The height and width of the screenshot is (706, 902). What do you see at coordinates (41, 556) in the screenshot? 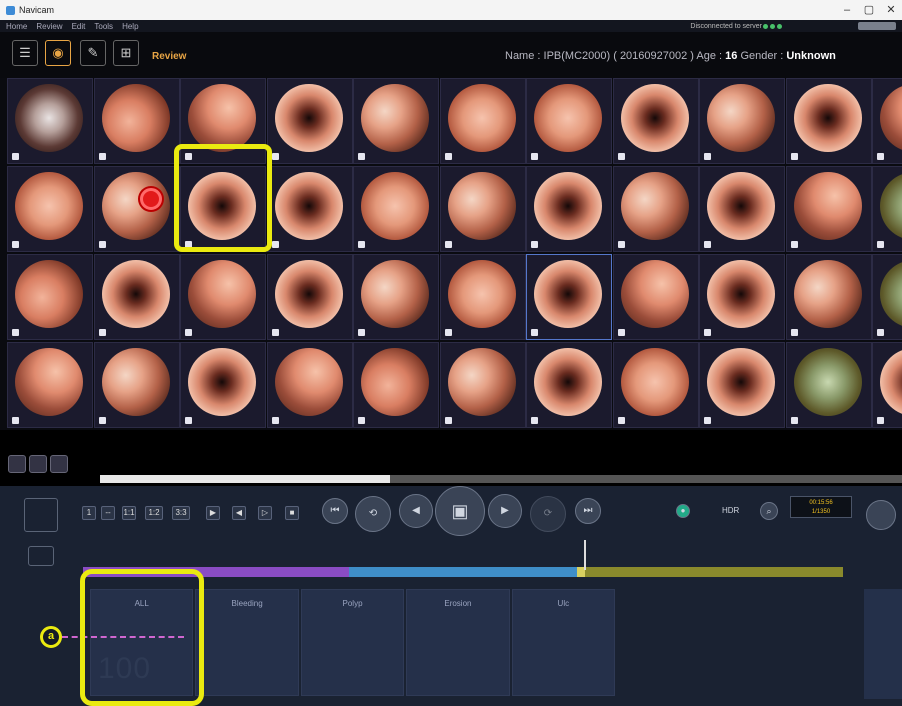
I see `pointer-icon` at bounding box center [41, 556].